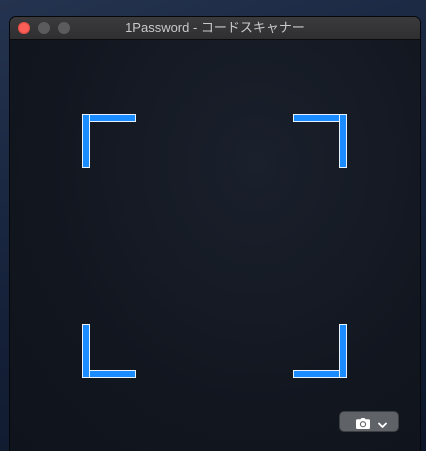  I want to click on scan-frame-corner-top-left, so click(109, 141).